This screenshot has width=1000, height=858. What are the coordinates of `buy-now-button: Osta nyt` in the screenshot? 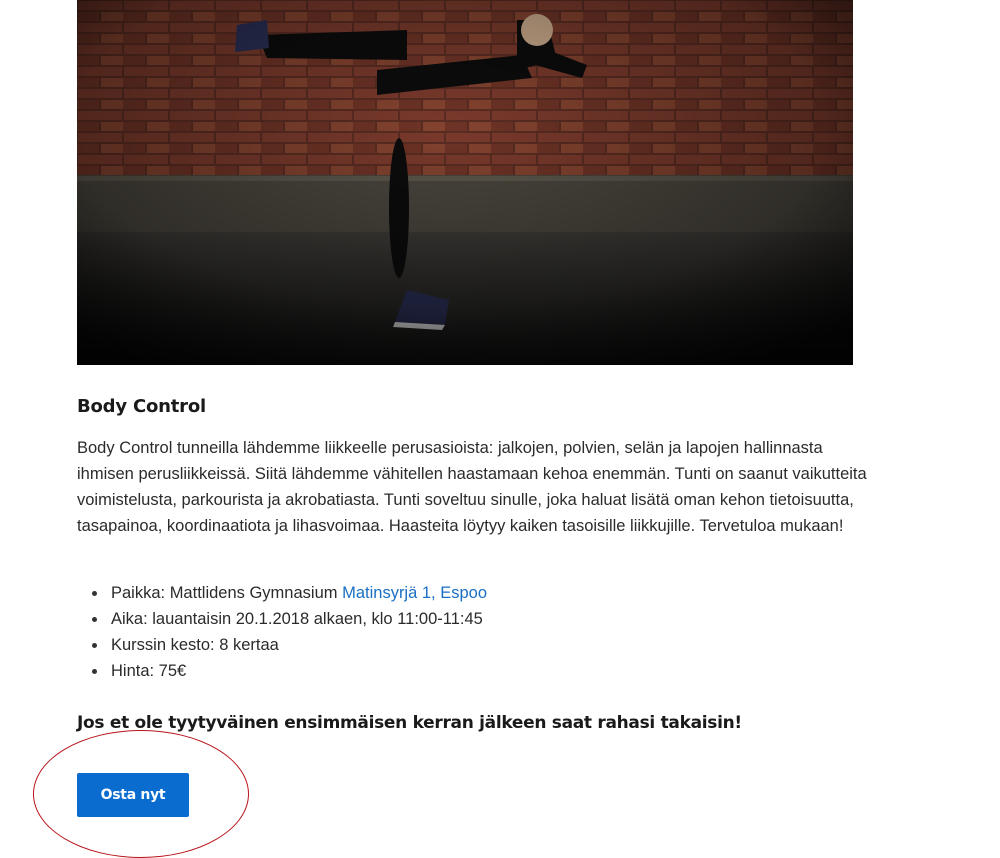 It's located at (133, 795).